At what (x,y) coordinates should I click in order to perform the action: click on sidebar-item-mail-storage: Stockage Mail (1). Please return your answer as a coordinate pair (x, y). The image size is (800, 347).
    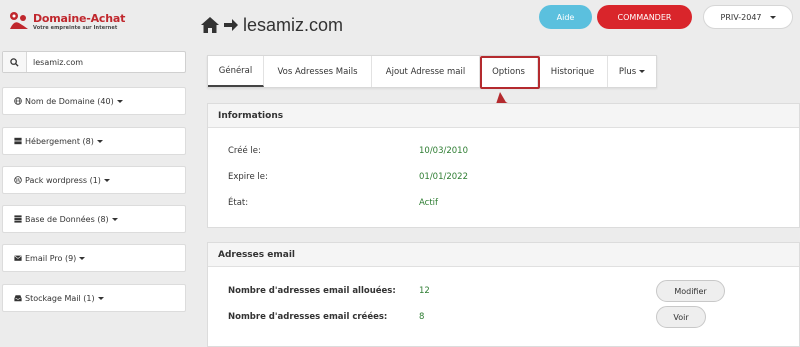
    Looking at the image, I should click on (94, 298).